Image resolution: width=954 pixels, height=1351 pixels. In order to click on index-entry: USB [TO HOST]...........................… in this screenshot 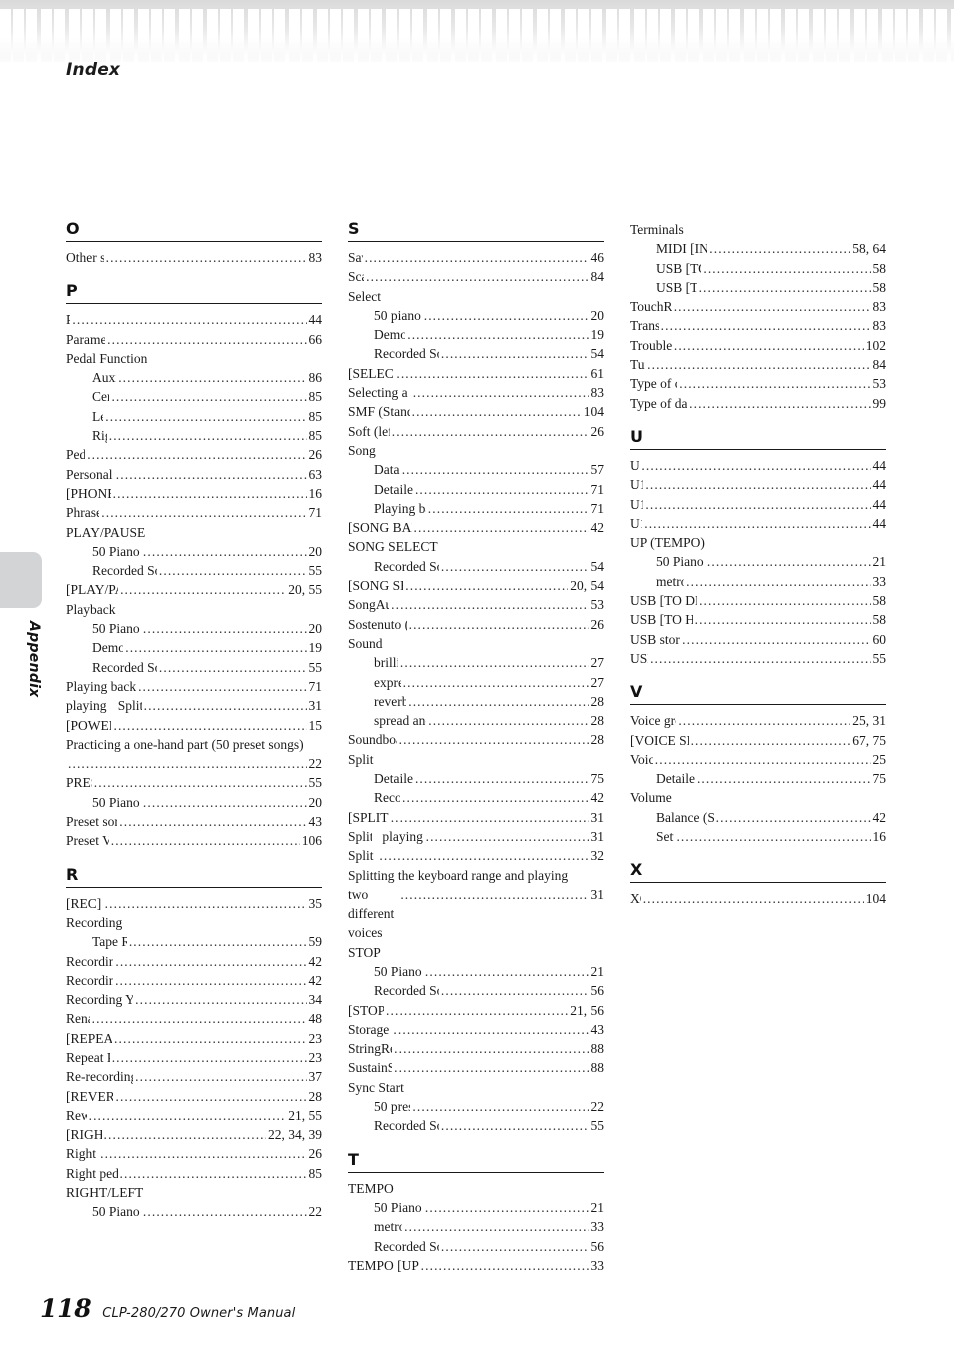, I will do `click(758, 287)`.